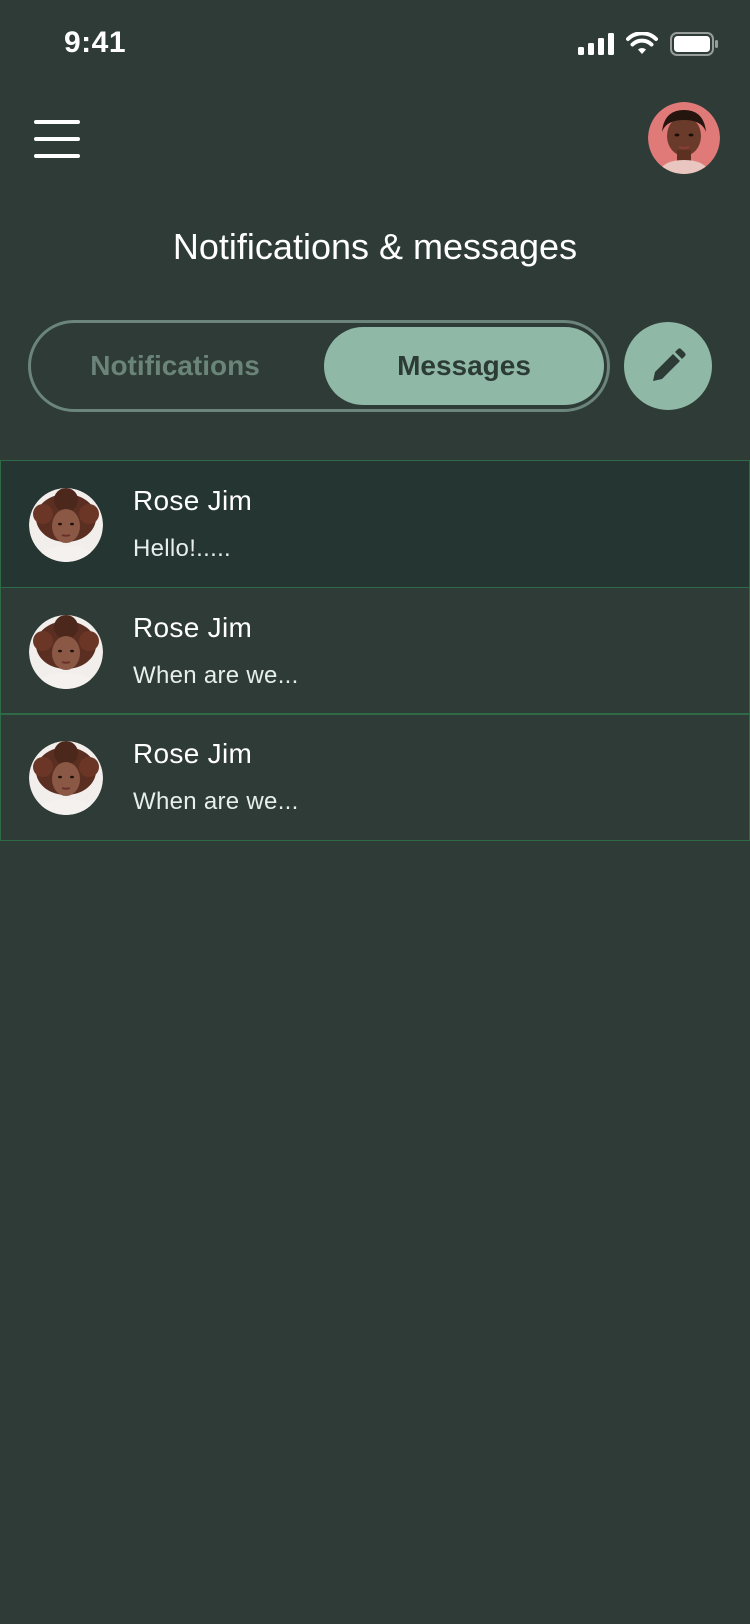 The width and height of the screenshot is (750, 1624). I want to click on tab-switcher: Notifications Messages, so click(319, 366).